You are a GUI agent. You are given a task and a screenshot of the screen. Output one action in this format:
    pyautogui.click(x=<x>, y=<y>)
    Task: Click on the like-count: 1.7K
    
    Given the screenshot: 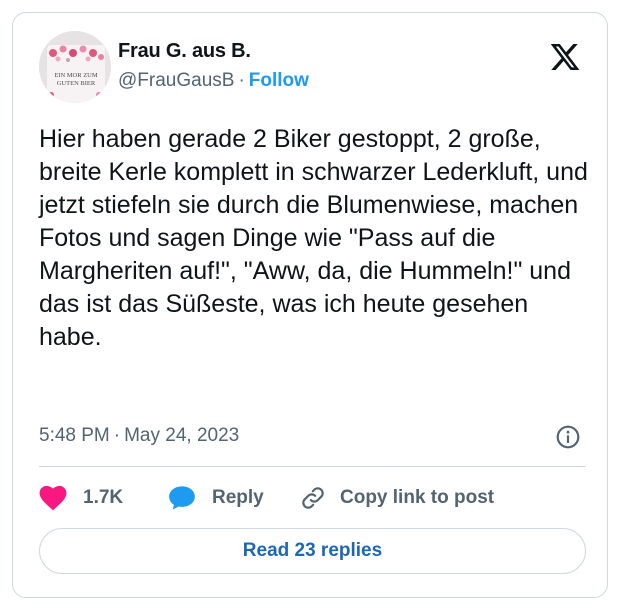 What is the action you would take?
    pyautogui.click(x=103, y=497)
    